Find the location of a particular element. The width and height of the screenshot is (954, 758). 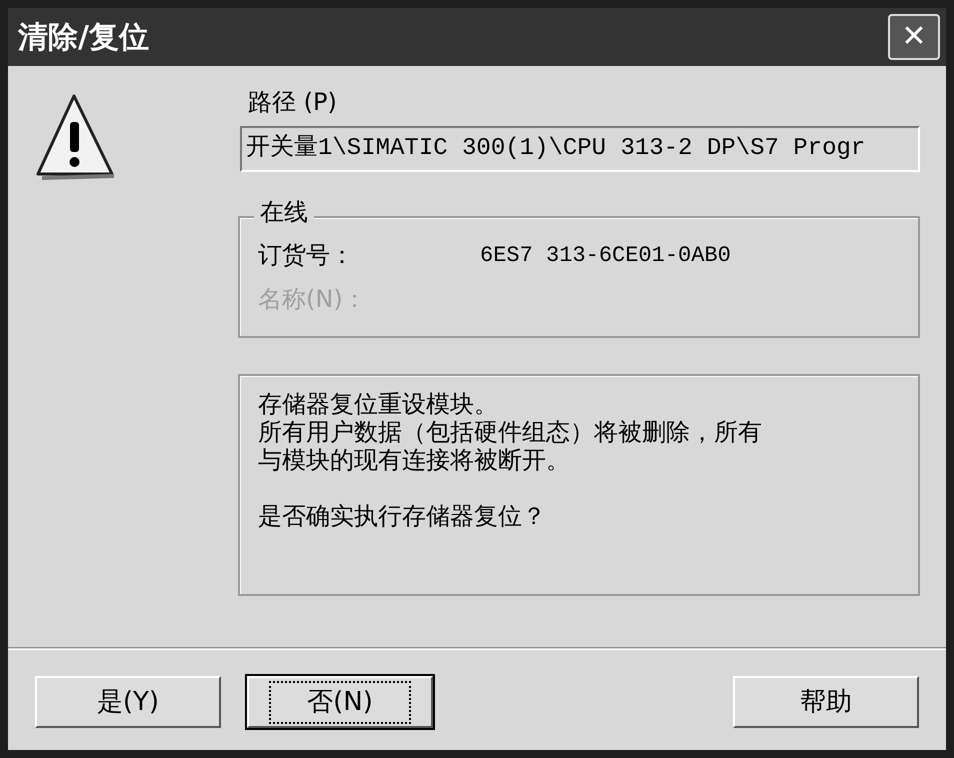

dialog-button: 否(N) is located at coordinates (340, 702).